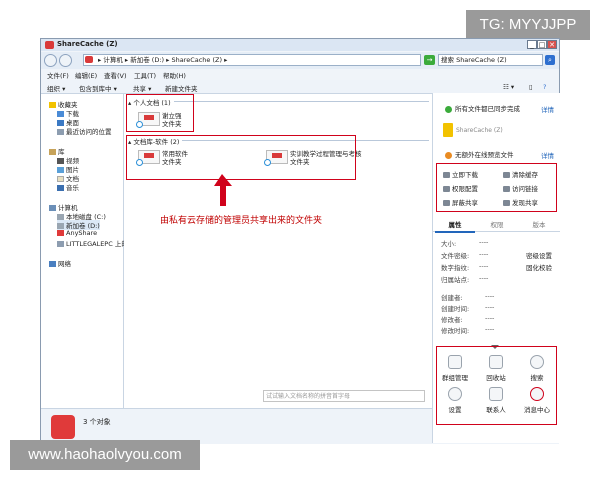  Describe the element at coordinates (300, 87) in the screenshot. I see `toolbar: 组织 ▾ 包含到库中 ▾ 共享 ▾ 新建文件夹 ☷ ▾ ▯ ?` at that location.